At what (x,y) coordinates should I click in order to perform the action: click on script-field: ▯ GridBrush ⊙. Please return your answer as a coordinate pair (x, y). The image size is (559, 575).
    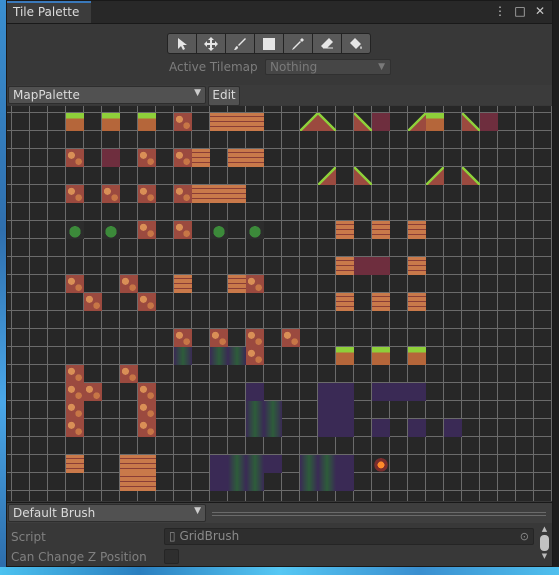
    Looking at the image, I should click on (349, 536).